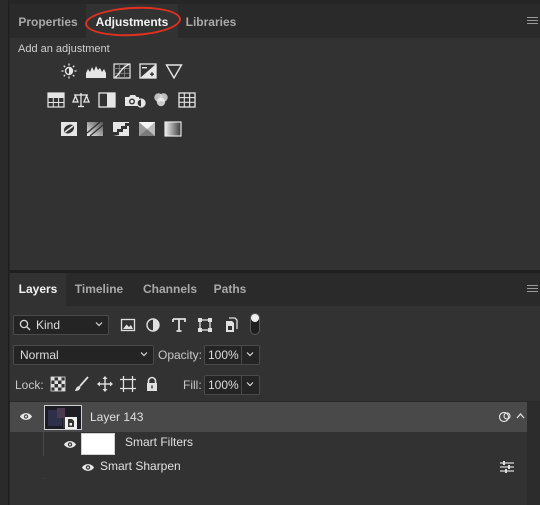 Image resolution: width=540 pixels, height=505 pixels. Describe the element at coordinates (268, 444) in the screenshot. I see `smart-filters-row: Smart Filters` at that location.